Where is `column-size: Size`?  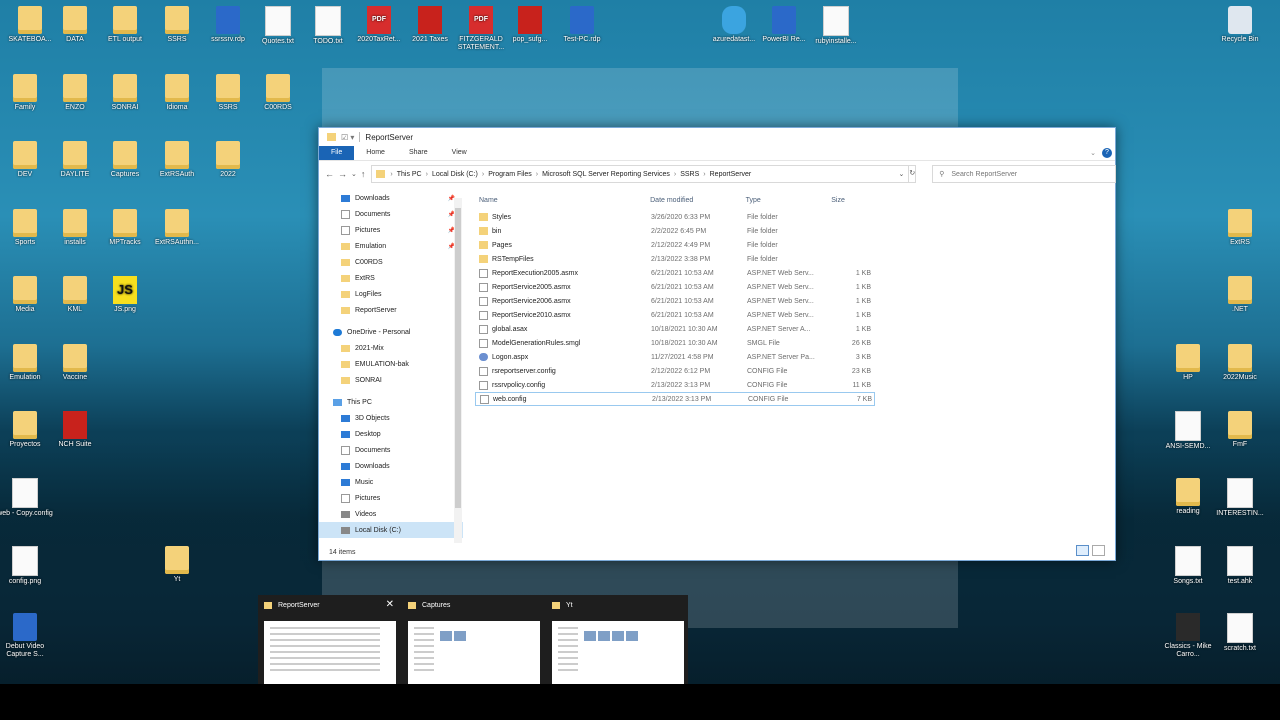
column-size: Size is located at coordinates (850, 200).